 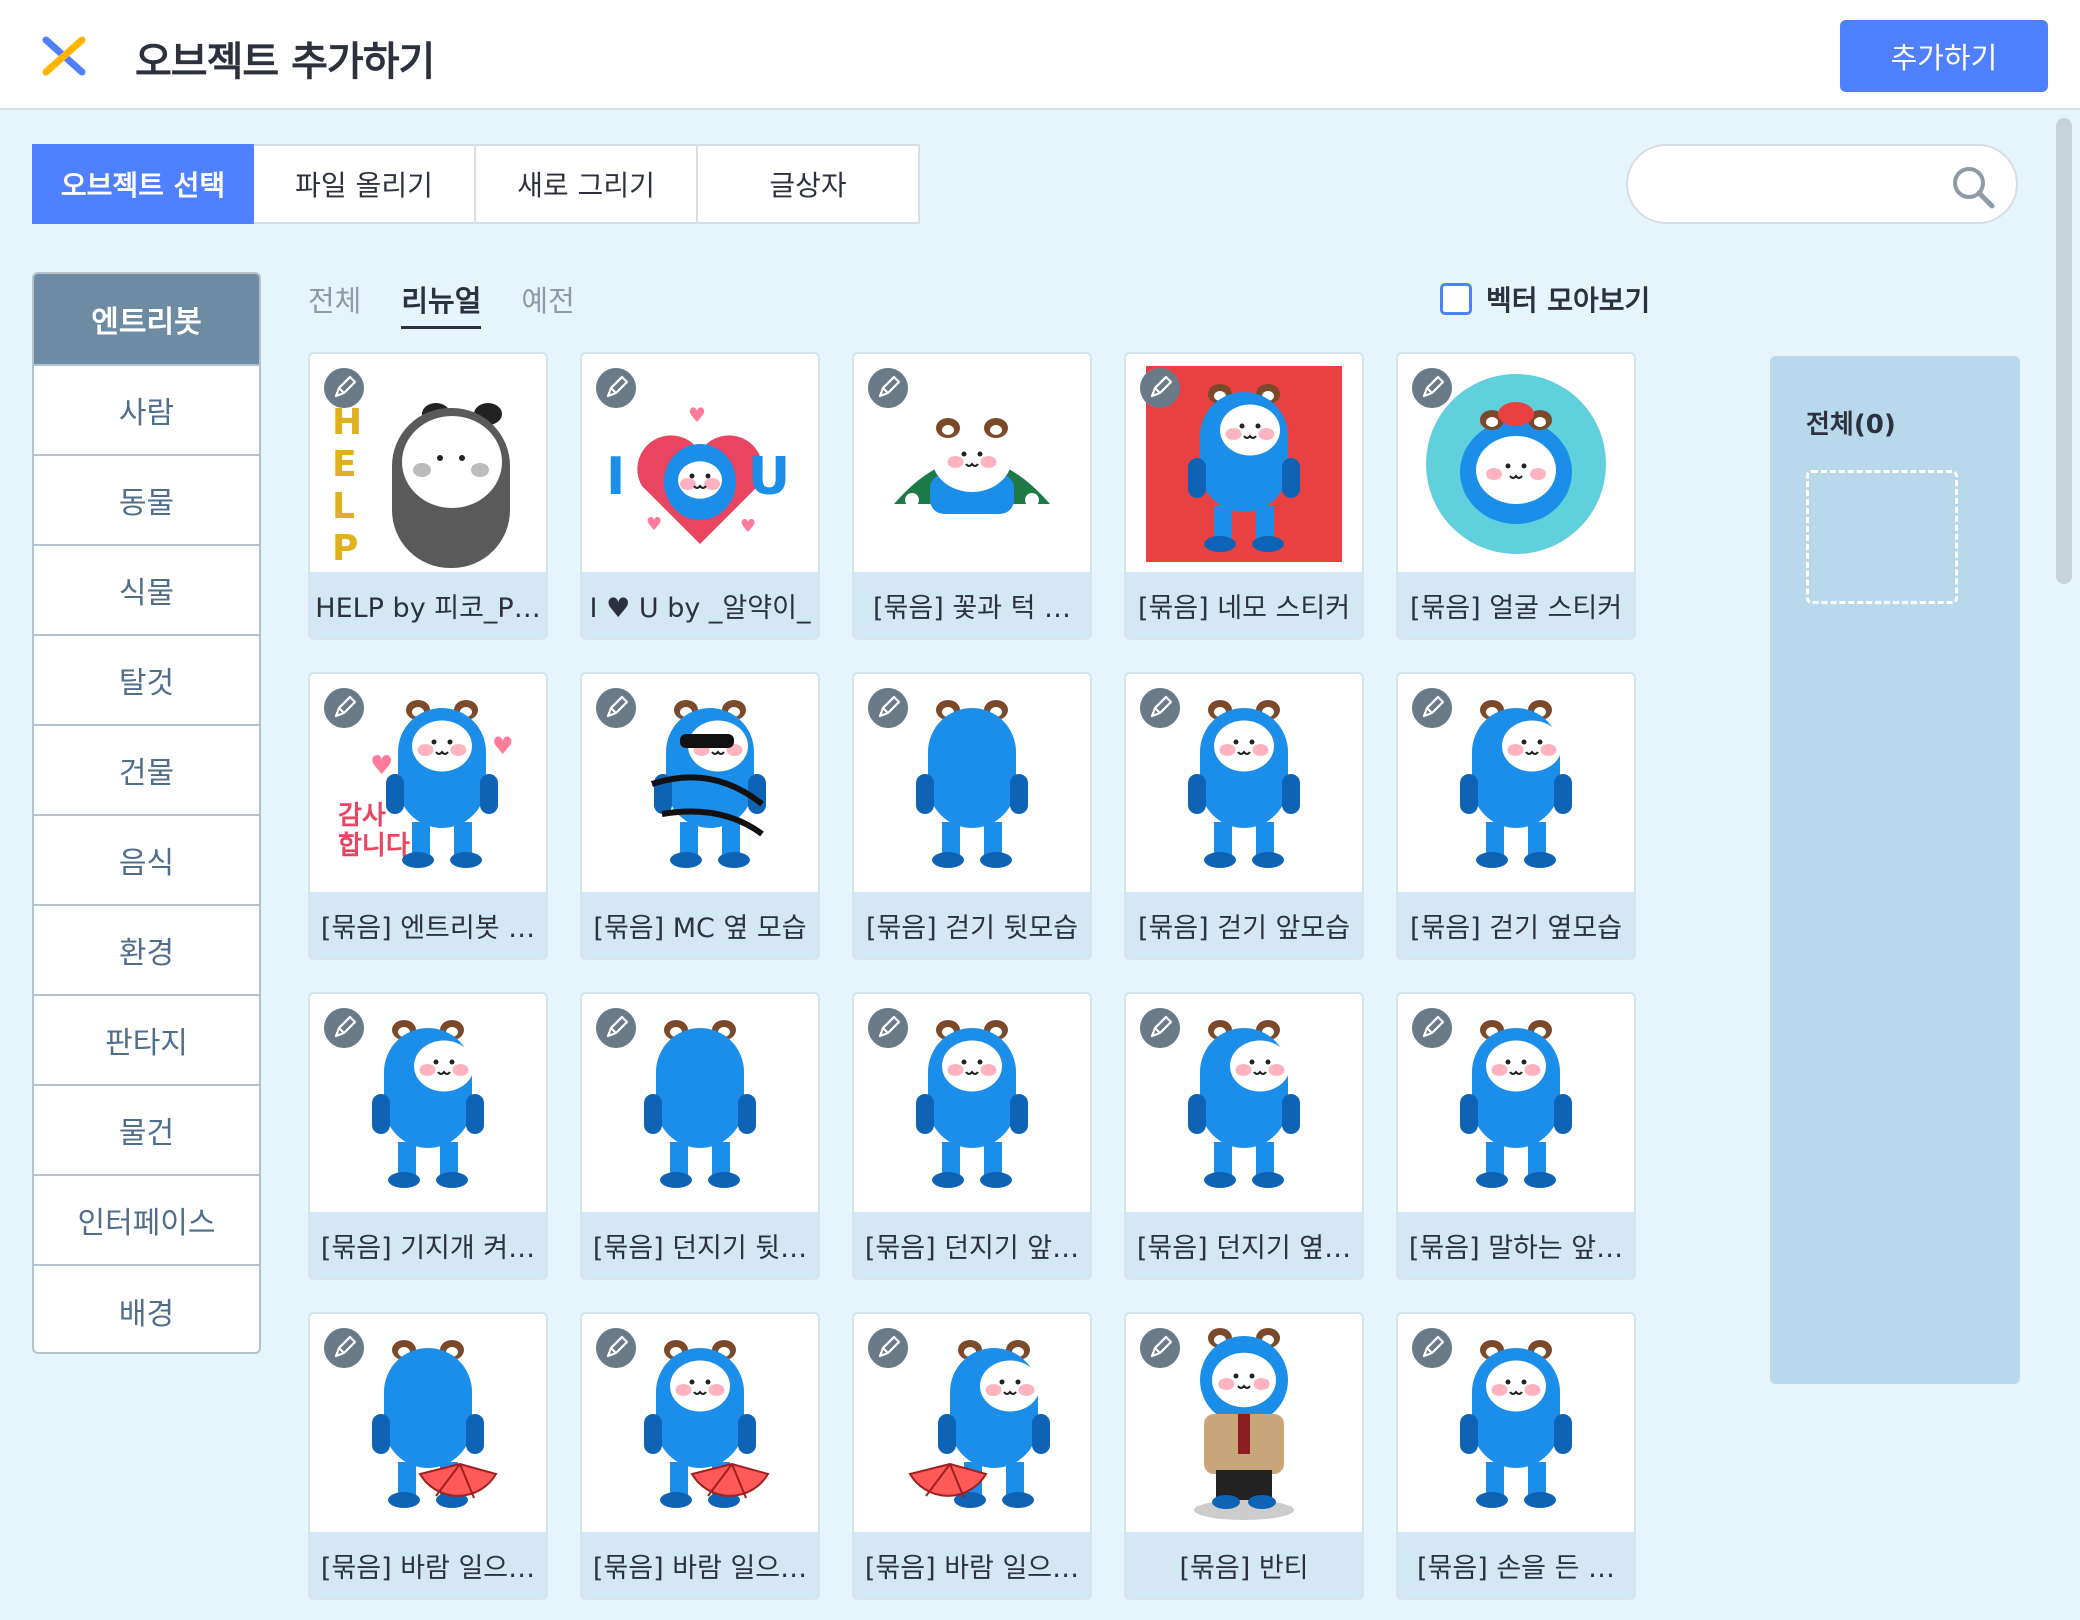 What do you see at coordinates (146, 501) in the screenshot?
I see `category-animals: 동물` at bounding box center [146, 501].